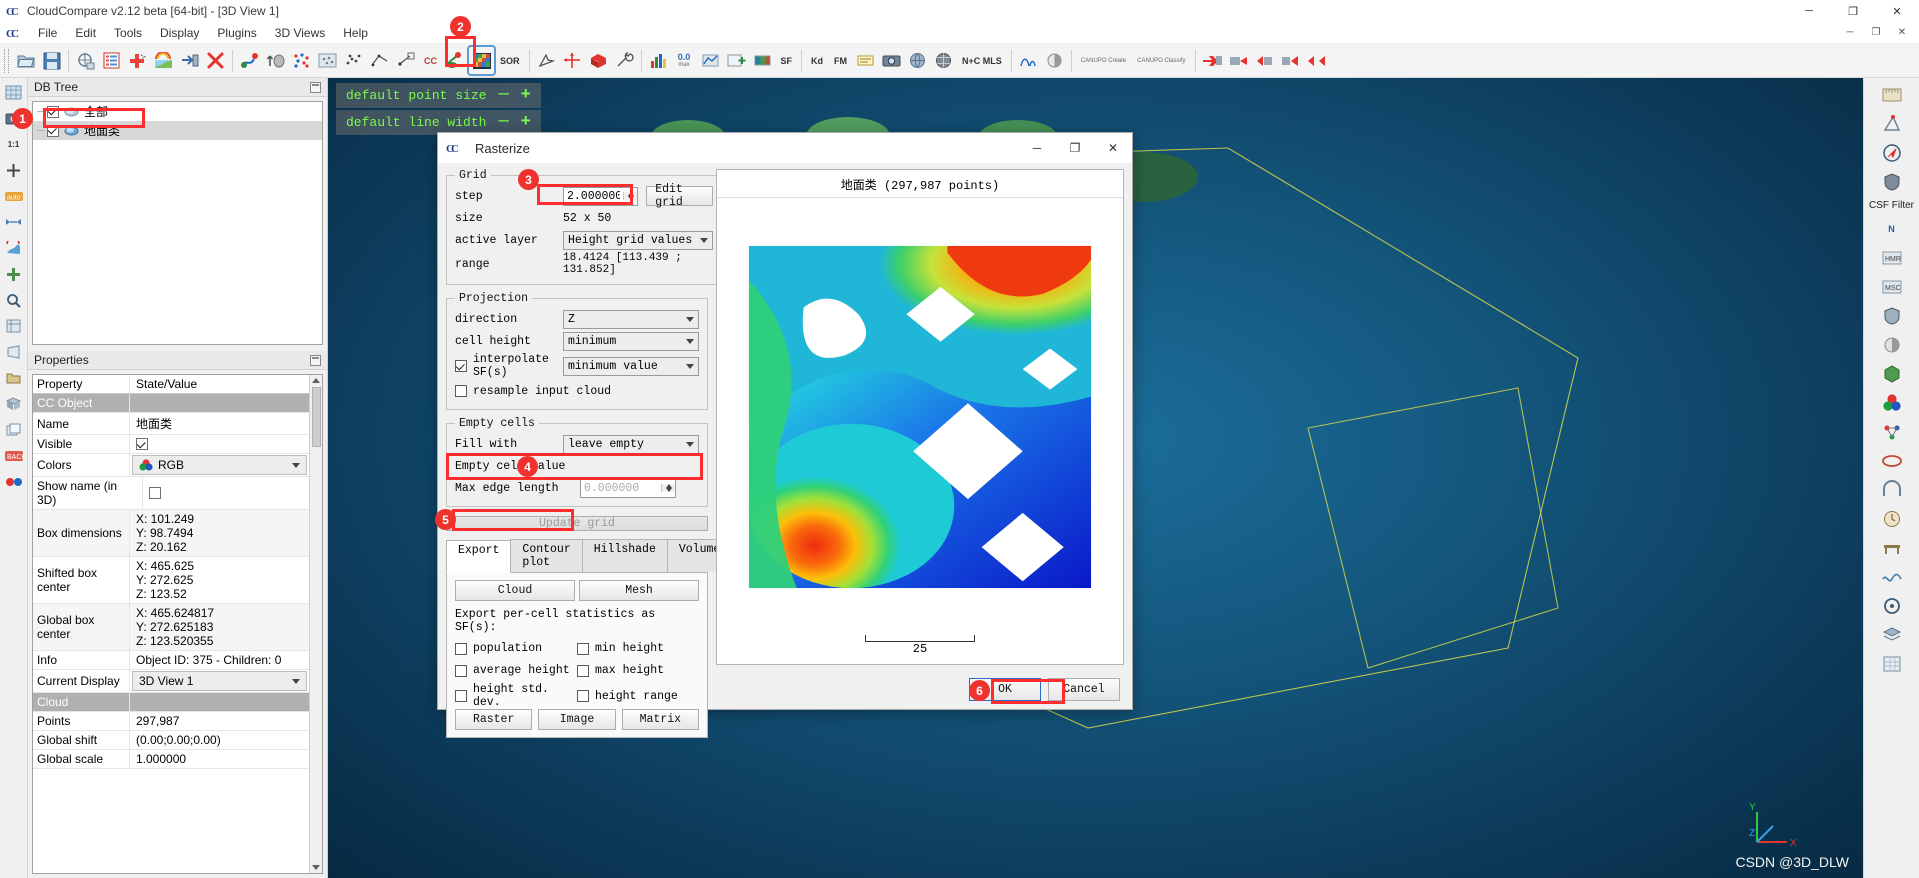  I want to click on compass-icon, so click(1892, 153).